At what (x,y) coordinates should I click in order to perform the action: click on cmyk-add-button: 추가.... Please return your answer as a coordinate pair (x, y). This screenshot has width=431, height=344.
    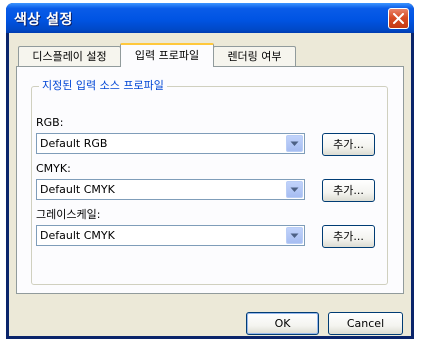
    Looking at the image, I should click on (348, 190).